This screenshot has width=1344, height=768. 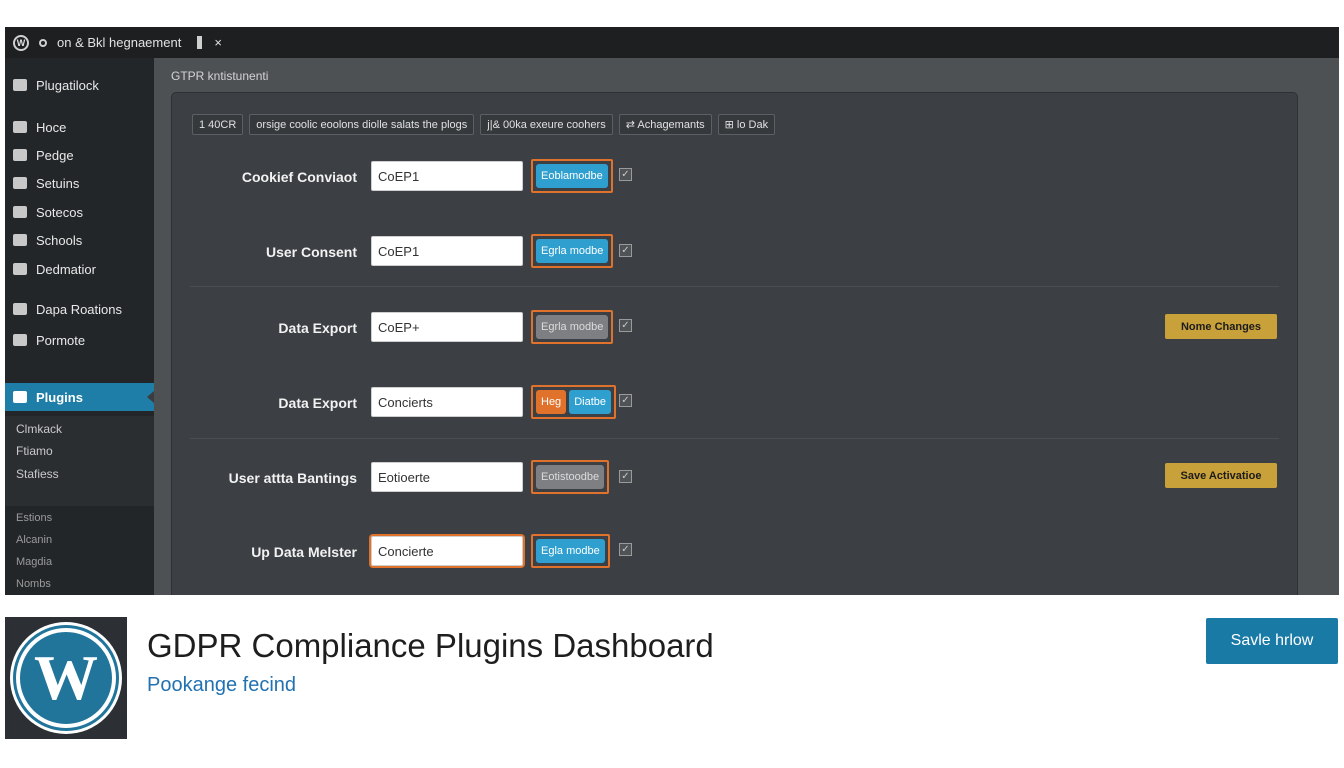 I want to click on close-icon: ×, so click(x=218, y=42).